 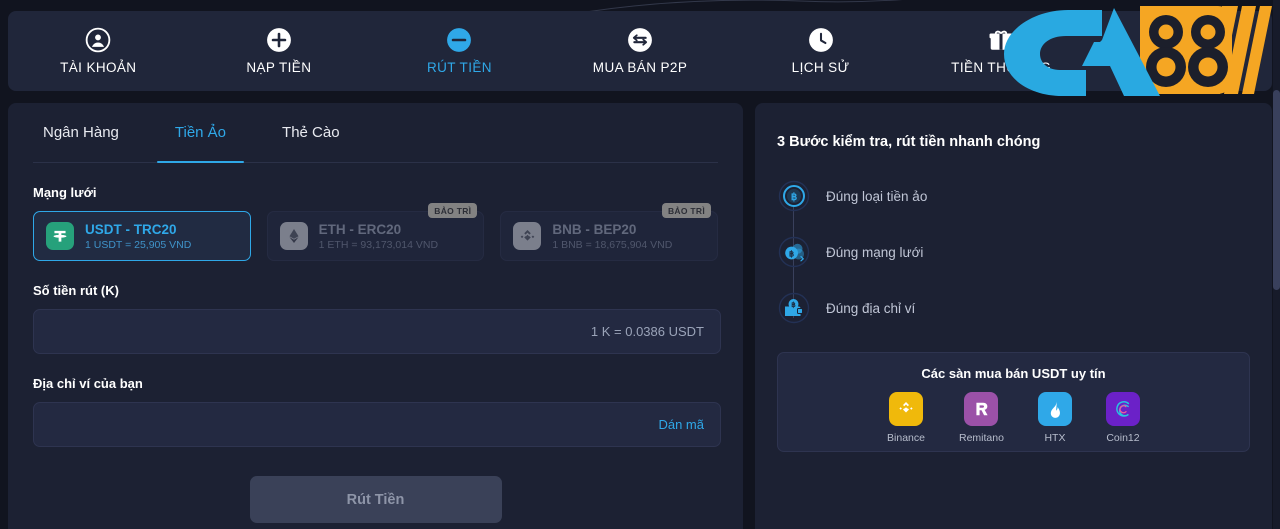 I want to click on network-card-usdt-trc20: USDT - TRC20 1 USDT = 25,905 VND, so click(x=142, y=236).